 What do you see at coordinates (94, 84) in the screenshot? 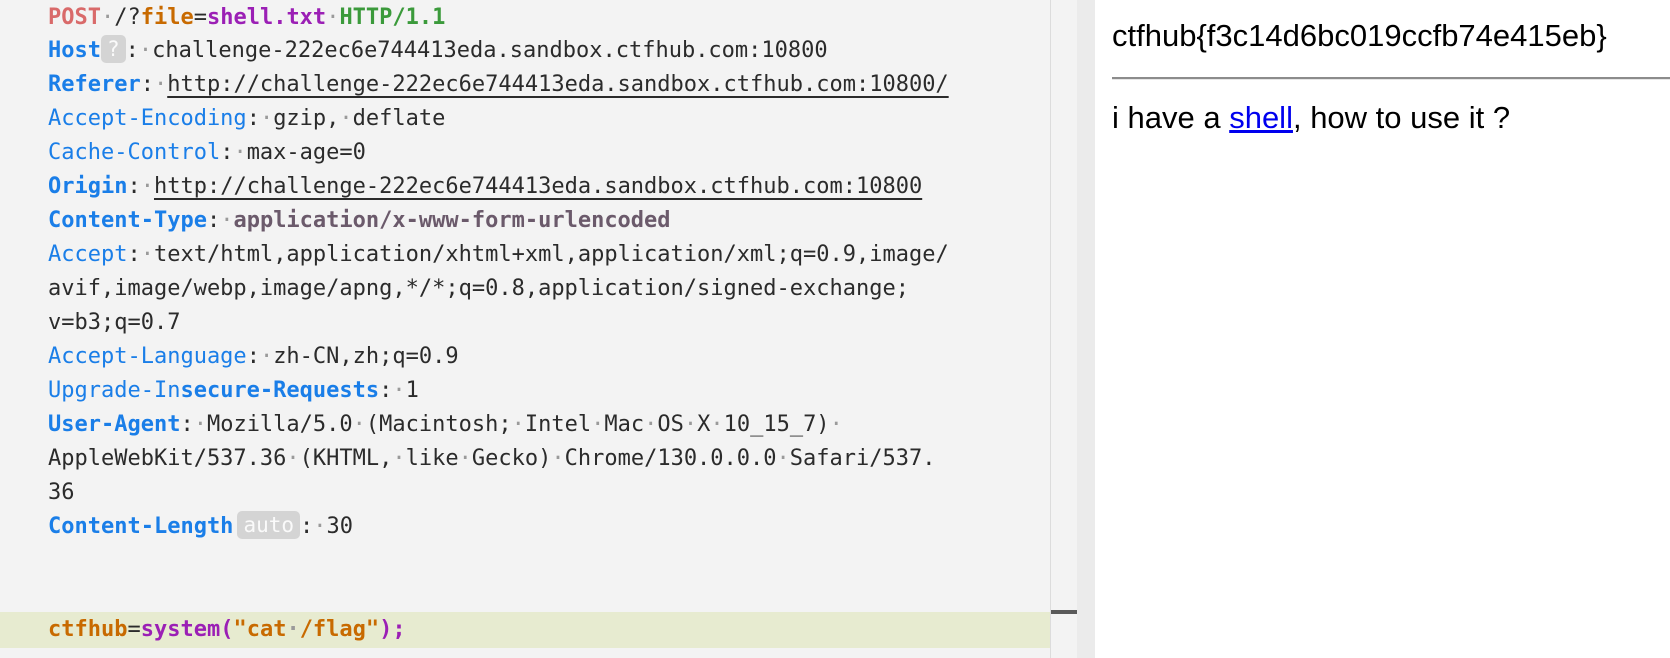
I see `header-name: Referer` at bounding box center [94, 84].